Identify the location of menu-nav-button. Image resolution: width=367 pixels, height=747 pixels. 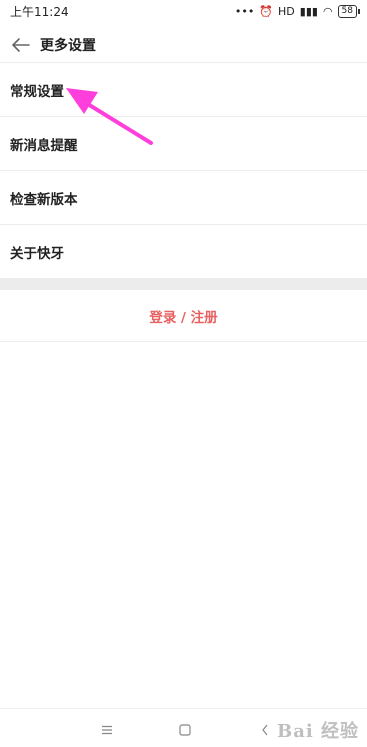
(107, 730).